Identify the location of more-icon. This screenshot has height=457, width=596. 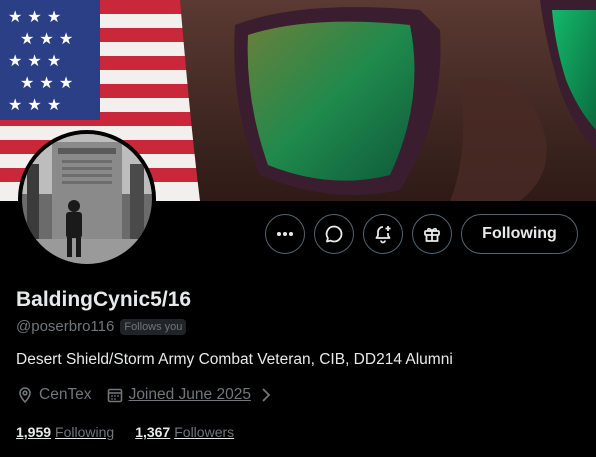
(285, 234).